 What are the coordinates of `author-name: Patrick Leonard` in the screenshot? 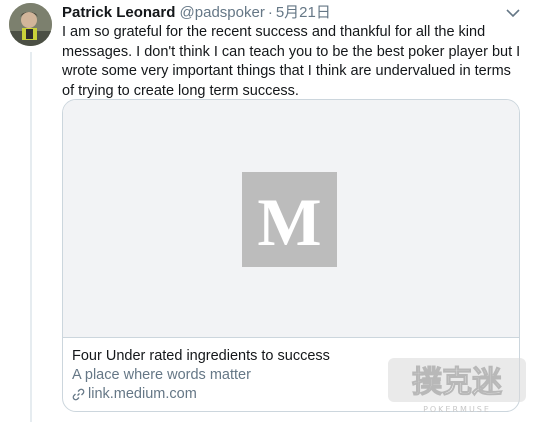 It's located at (118, 12).